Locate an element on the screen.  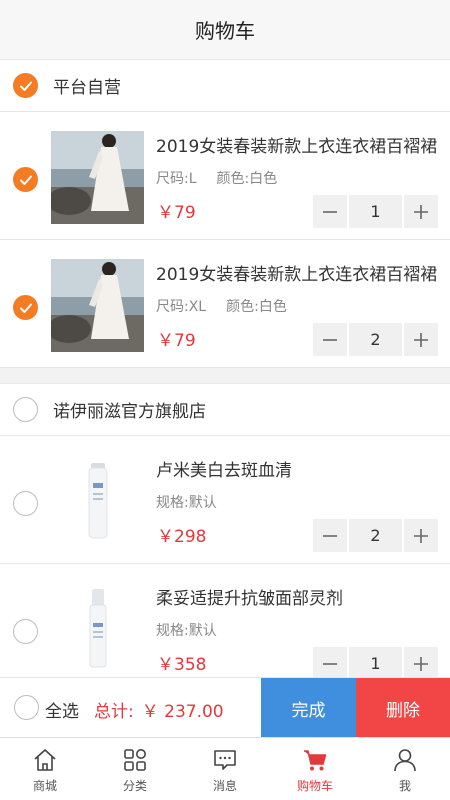
tab-label: 商城 is located at coordinates (44, 786).